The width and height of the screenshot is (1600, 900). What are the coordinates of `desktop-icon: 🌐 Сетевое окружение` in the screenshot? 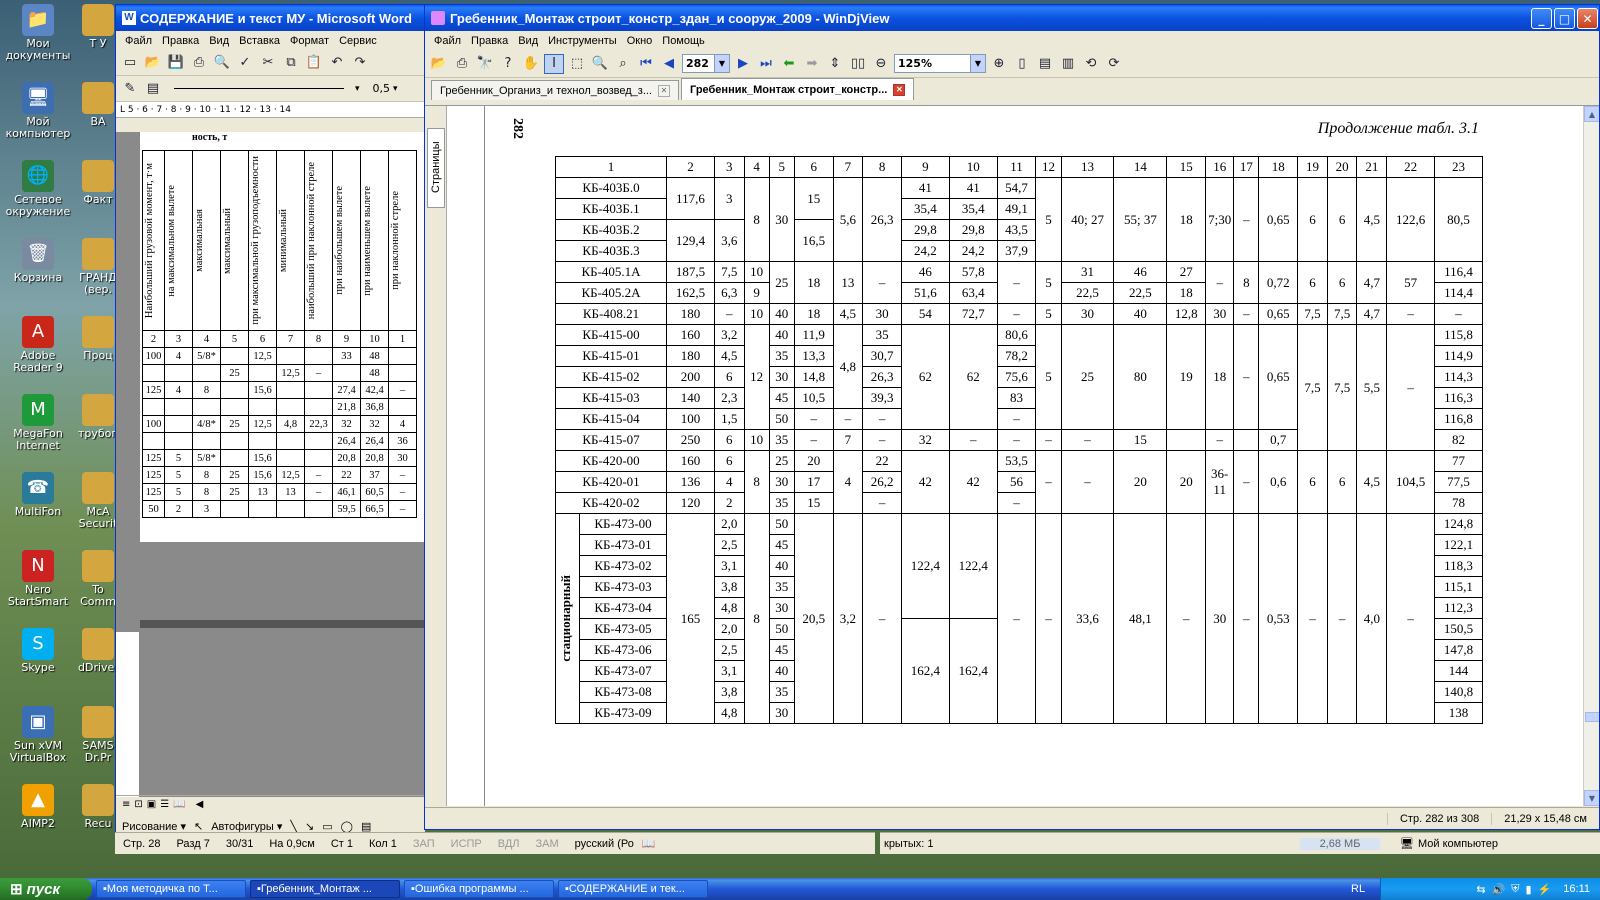 It's located at (38, 189).